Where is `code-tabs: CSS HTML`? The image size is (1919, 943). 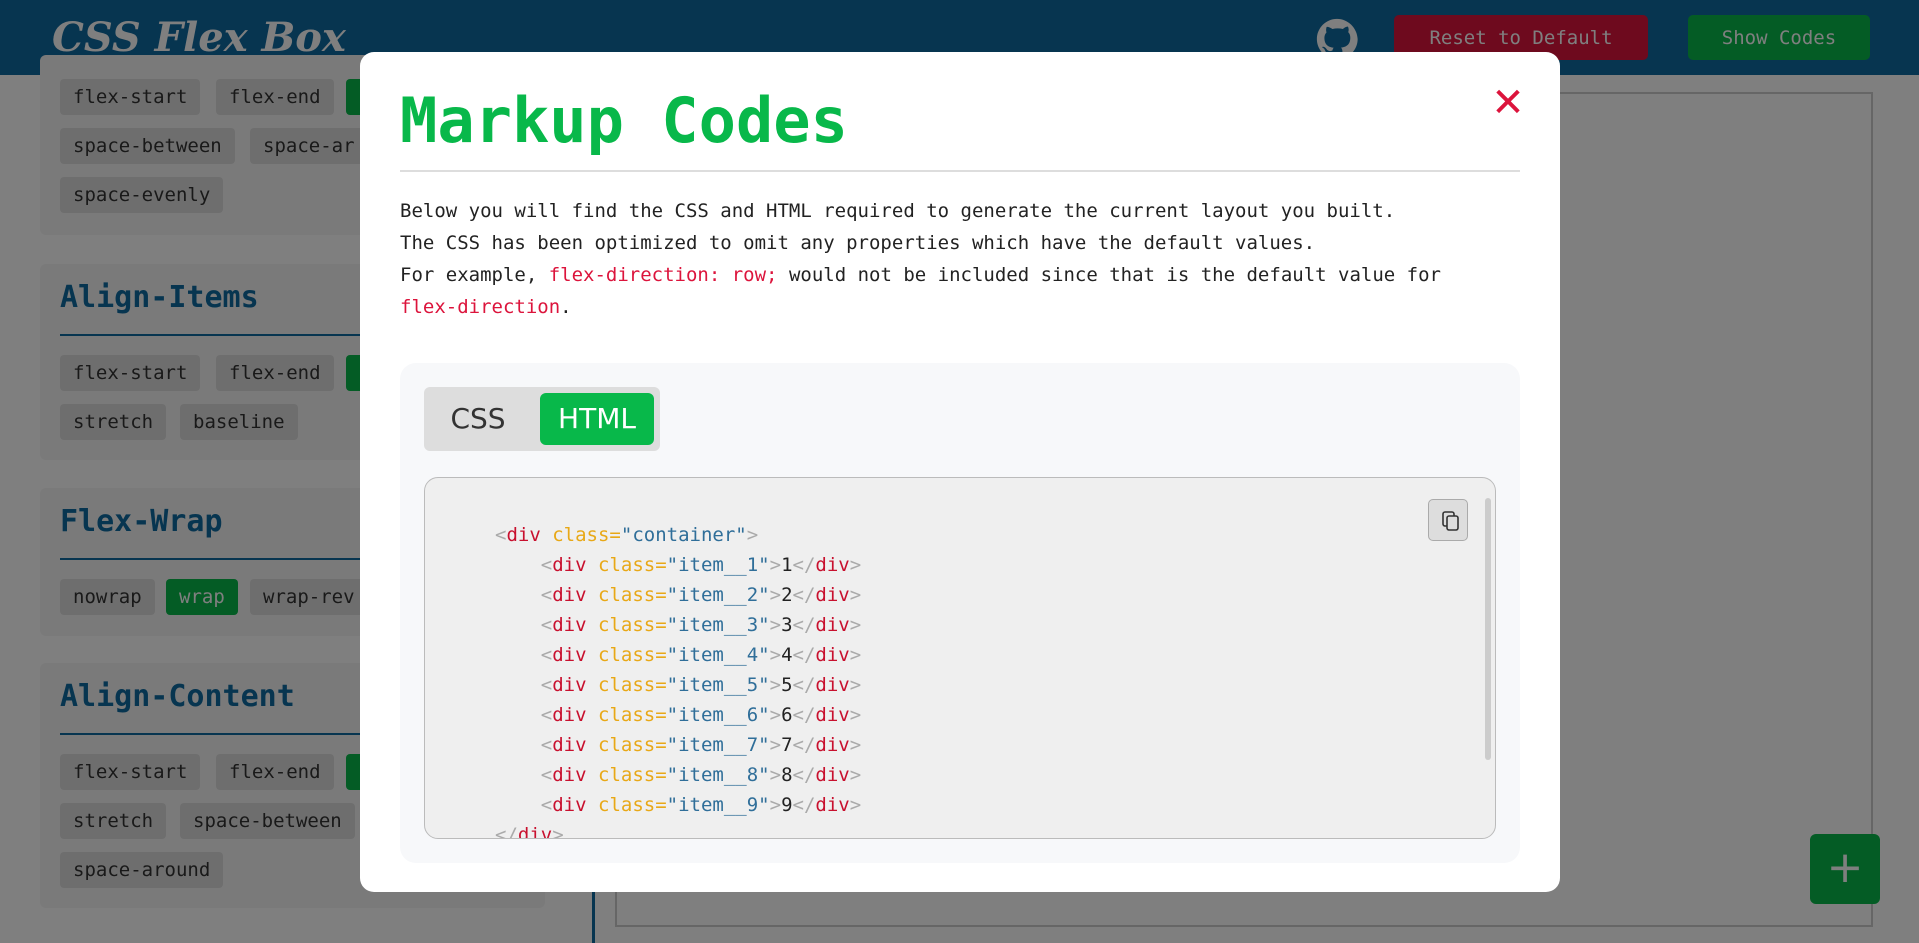 code-tabs: CSS HTML is located at coordinates (542, 419).